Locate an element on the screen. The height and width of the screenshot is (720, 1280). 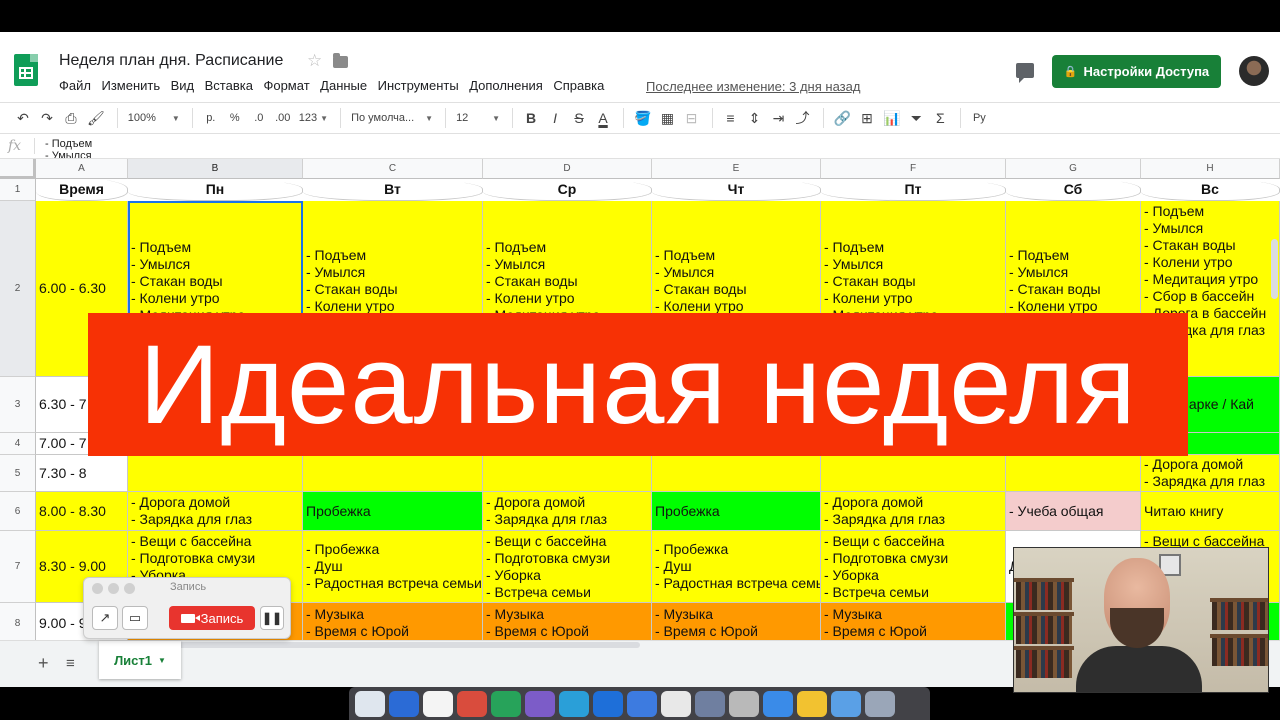
column-header-h: H is located at coordinates (1210, 169).